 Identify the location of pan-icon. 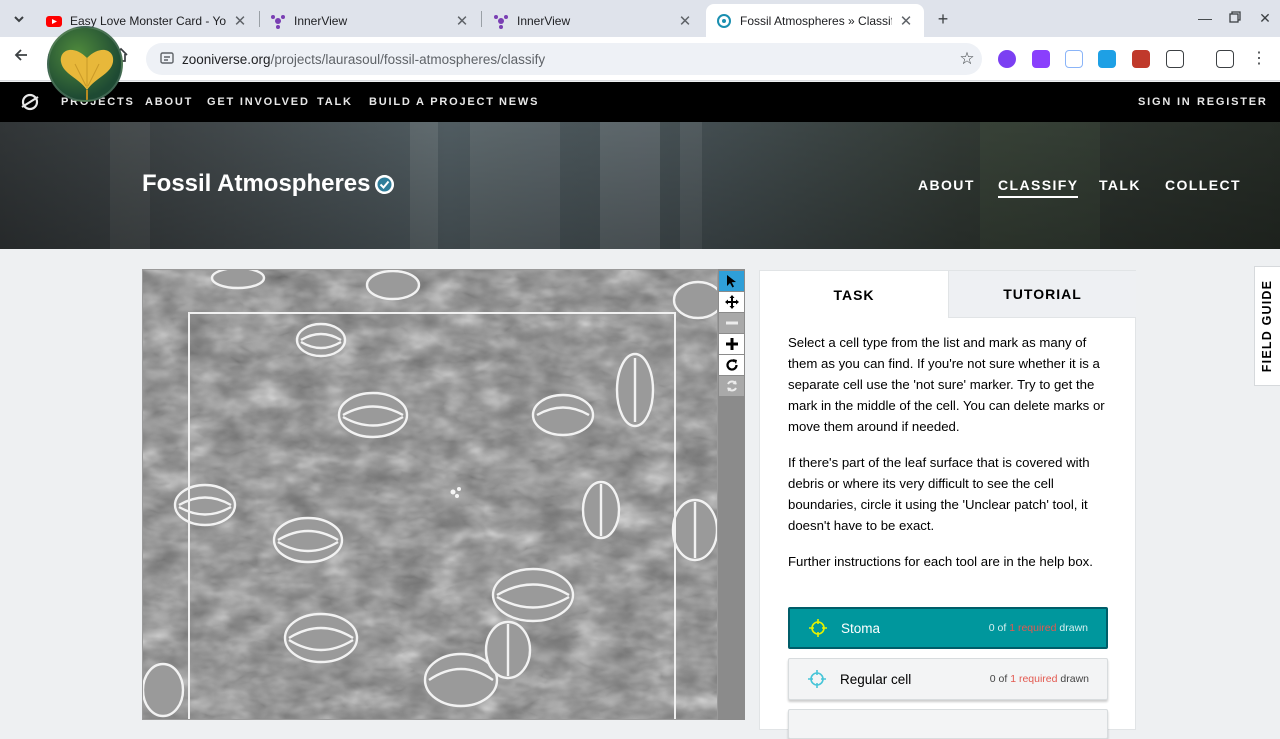
(731, 302).